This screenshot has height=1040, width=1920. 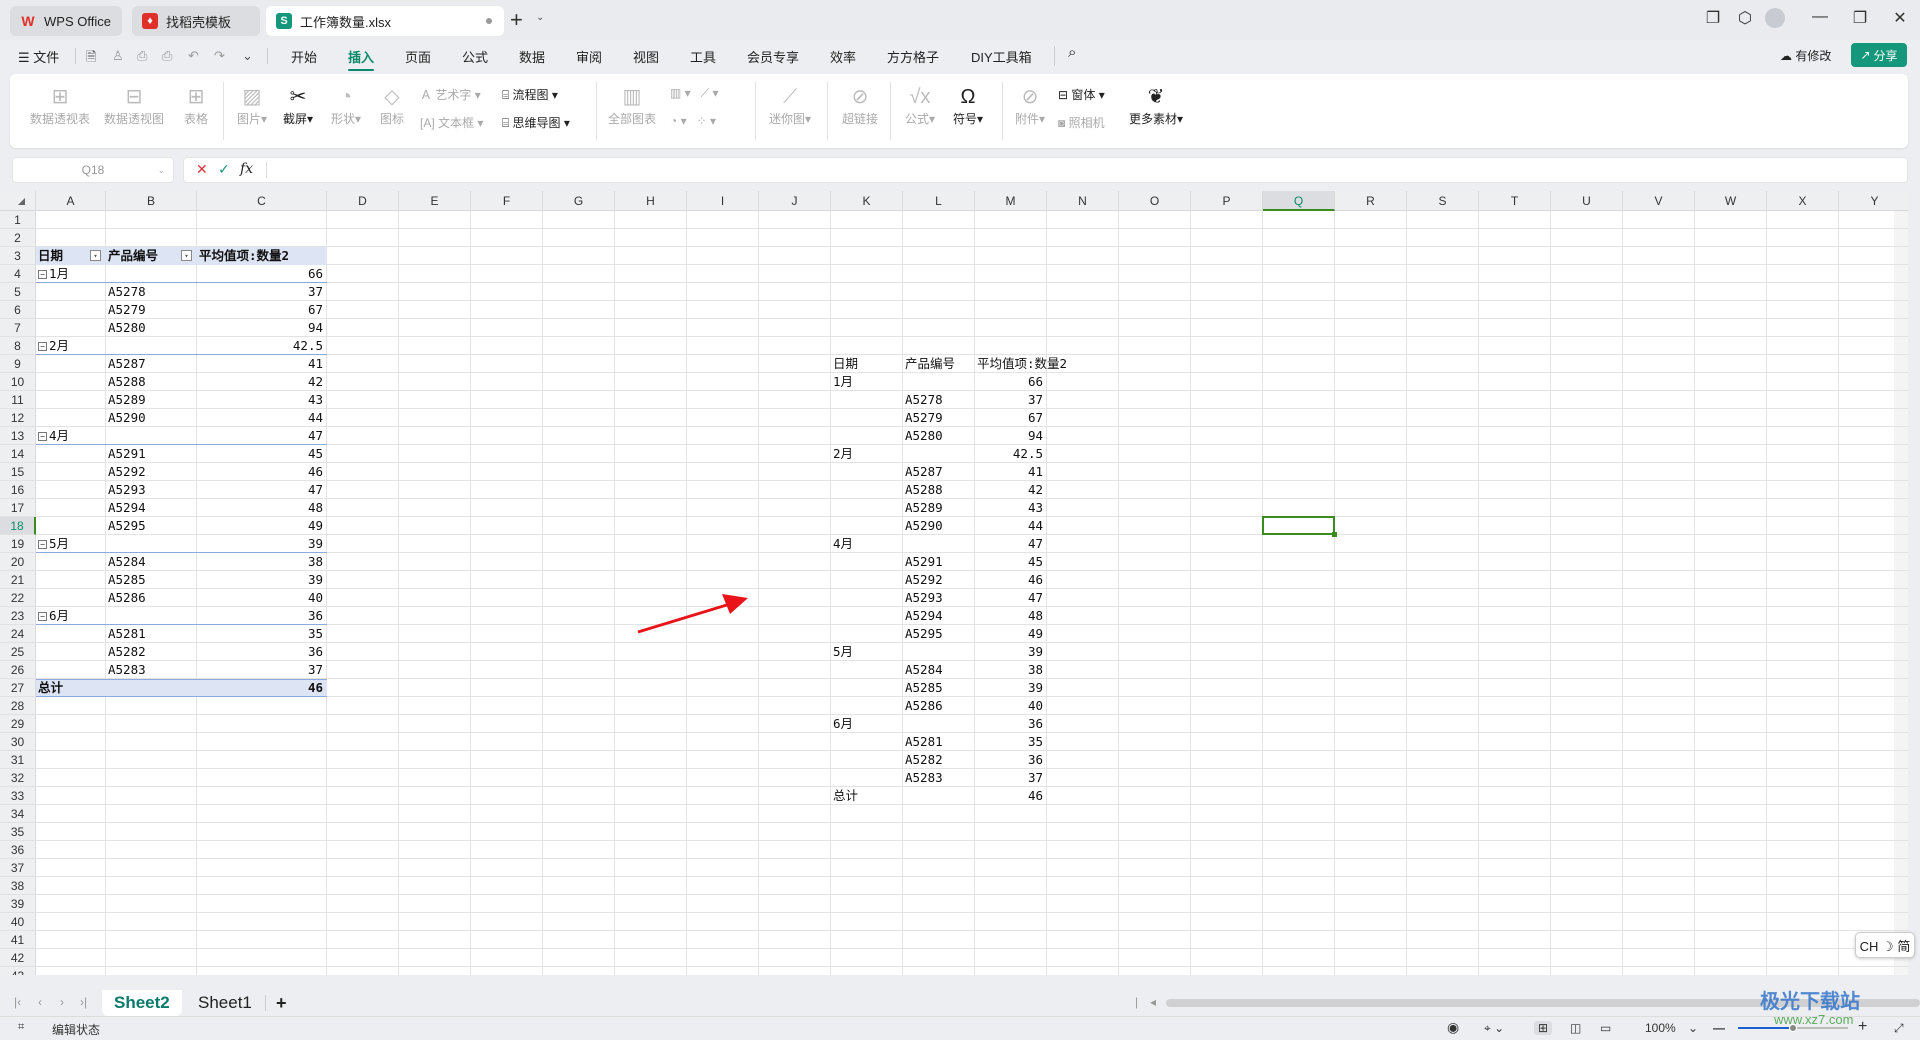 What do you see at coordinates (134, 105) in the screenshot?
I see `pivot-chart-button: ⊟ 数据透视图` at bounding box center [134, 105].